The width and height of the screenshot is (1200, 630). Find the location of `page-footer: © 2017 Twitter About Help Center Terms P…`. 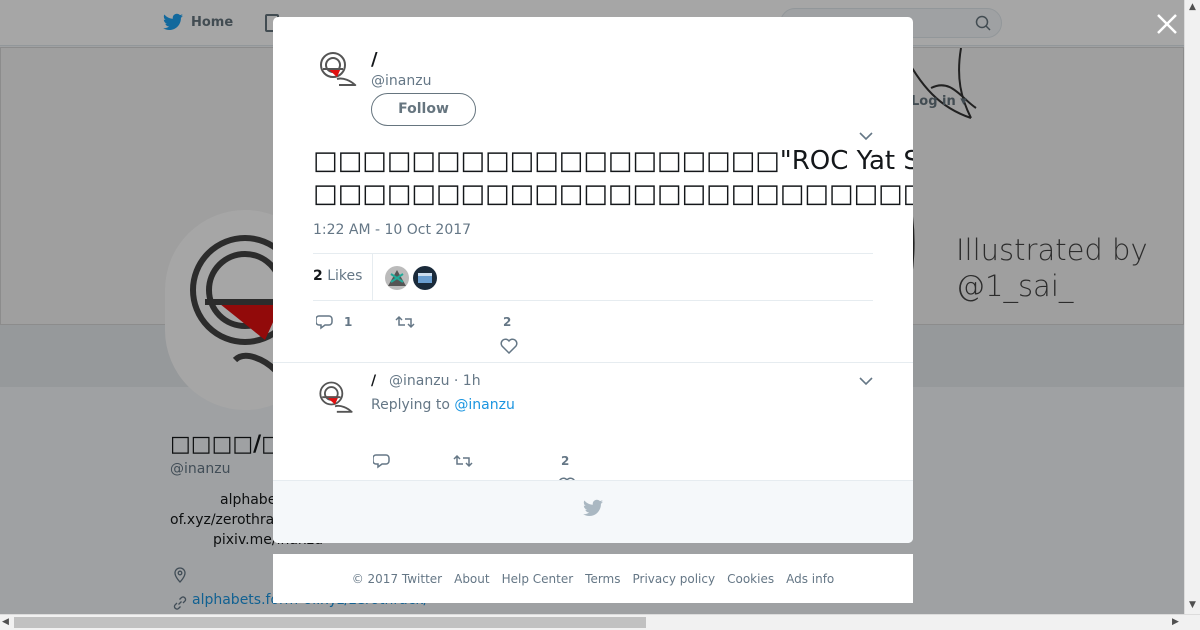

page-footer: © 2017 Twitter About Help Center Terms P… is located at coordinates (593, 578).